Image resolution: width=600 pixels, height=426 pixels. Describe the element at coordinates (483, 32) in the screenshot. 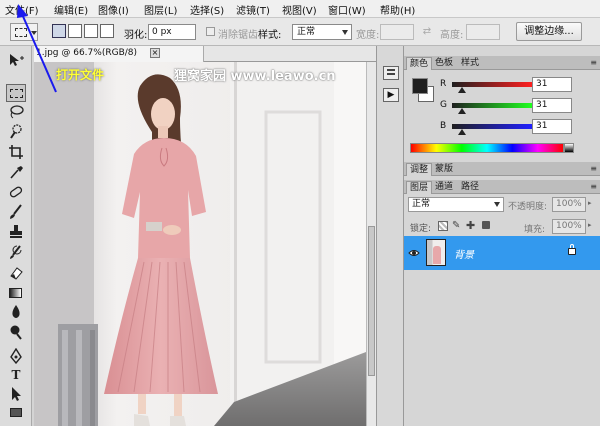

I see `height-input` at that location.